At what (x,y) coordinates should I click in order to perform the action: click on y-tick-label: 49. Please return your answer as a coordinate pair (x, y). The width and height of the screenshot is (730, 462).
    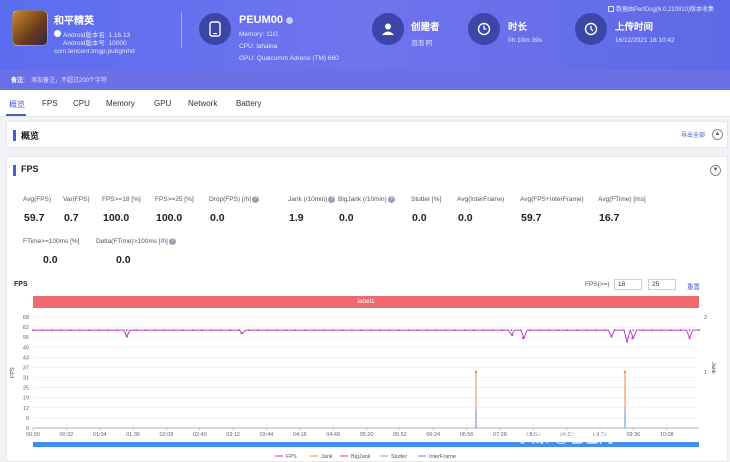
    Looking at the image, I should click on (26, 348).